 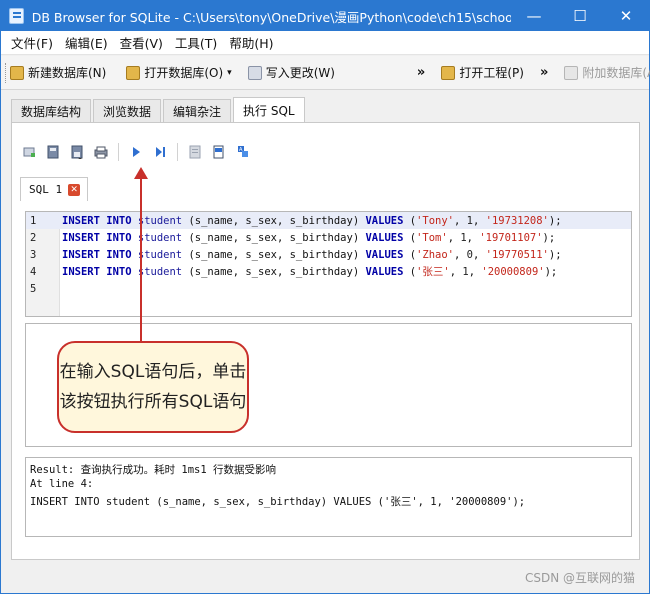 I want to click on sql-tab-label: SQL 1, so click(x=46, y=189).